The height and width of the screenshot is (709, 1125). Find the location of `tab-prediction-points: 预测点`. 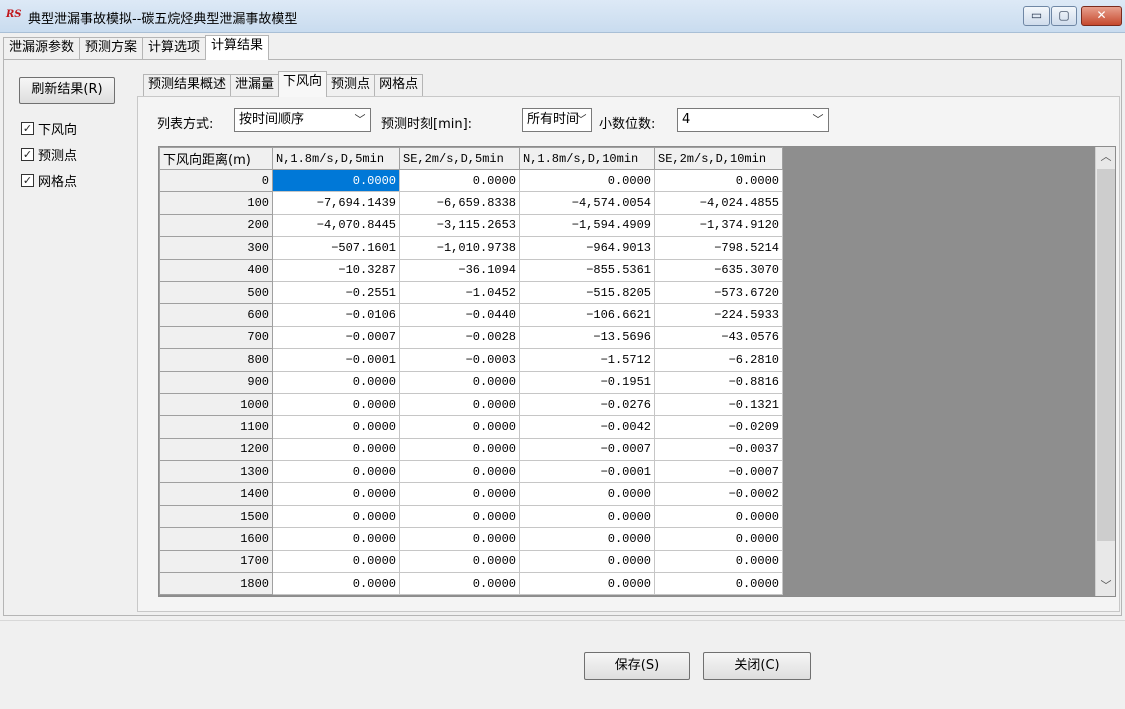

tab-prediction-points: 预测点 is located at coordinates (351, 85).